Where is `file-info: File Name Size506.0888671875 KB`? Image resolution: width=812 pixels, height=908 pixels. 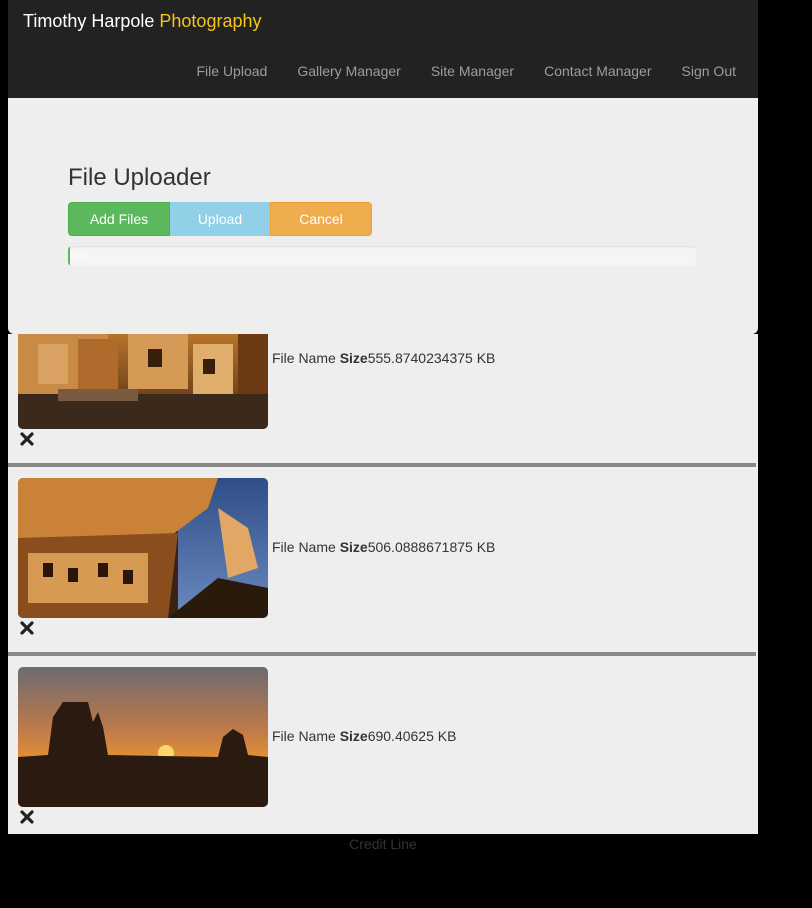
file-info: File Name Size506.0888671875 KB is located at coordinates (383, 547).